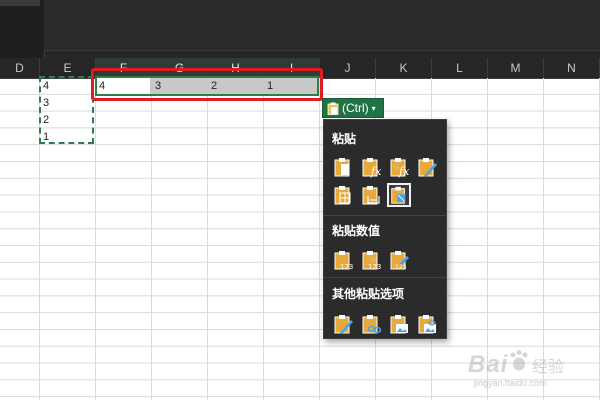  Describe the element at coordinates (368, 294) in the screenshot. I see `section-title-other: 其他粘贴选项` at that location.